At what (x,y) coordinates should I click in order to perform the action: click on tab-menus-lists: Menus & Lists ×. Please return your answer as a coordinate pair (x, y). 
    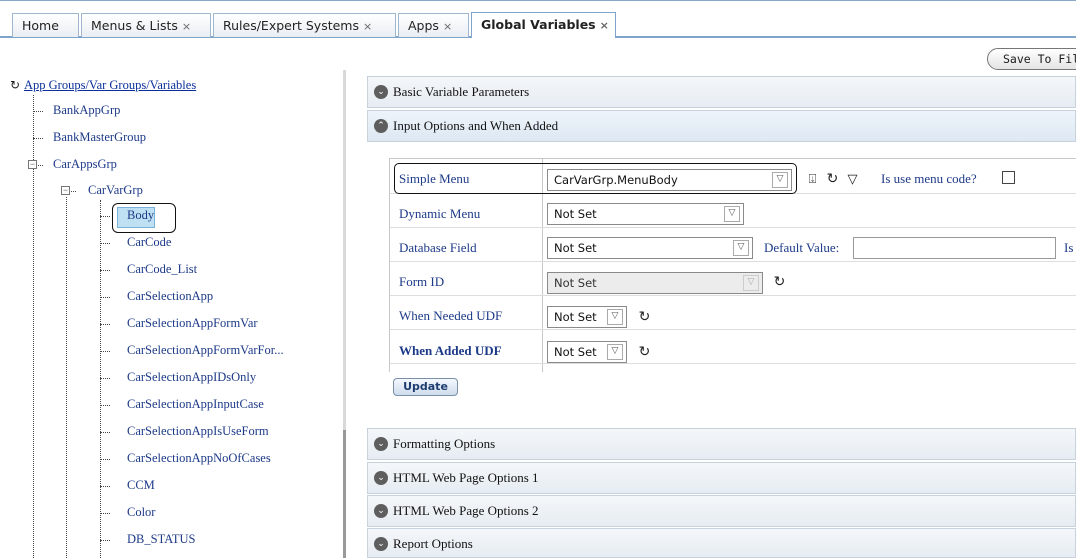
    Looking at the image, I should click on (146, 25).